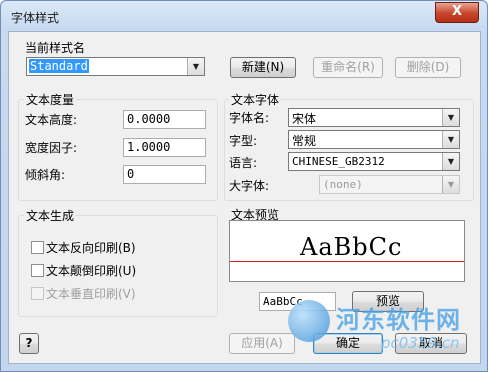  What do you see at coordinates (45, 175) in the screenshot?
I see `oblique-angle-label: 倾斜角:` at bounding box center [45, 175].